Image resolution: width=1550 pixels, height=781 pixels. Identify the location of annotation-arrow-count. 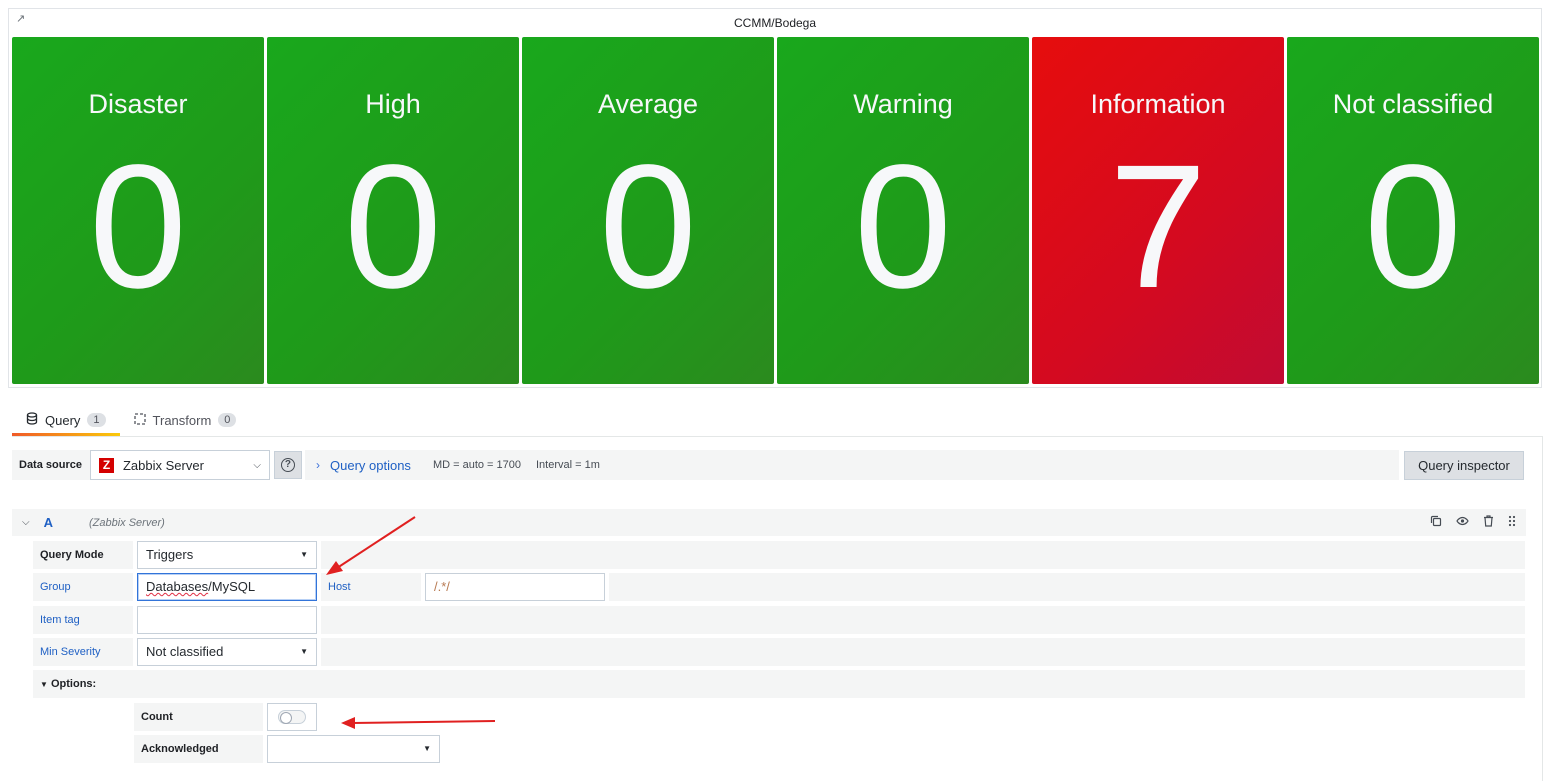
(418, 723).